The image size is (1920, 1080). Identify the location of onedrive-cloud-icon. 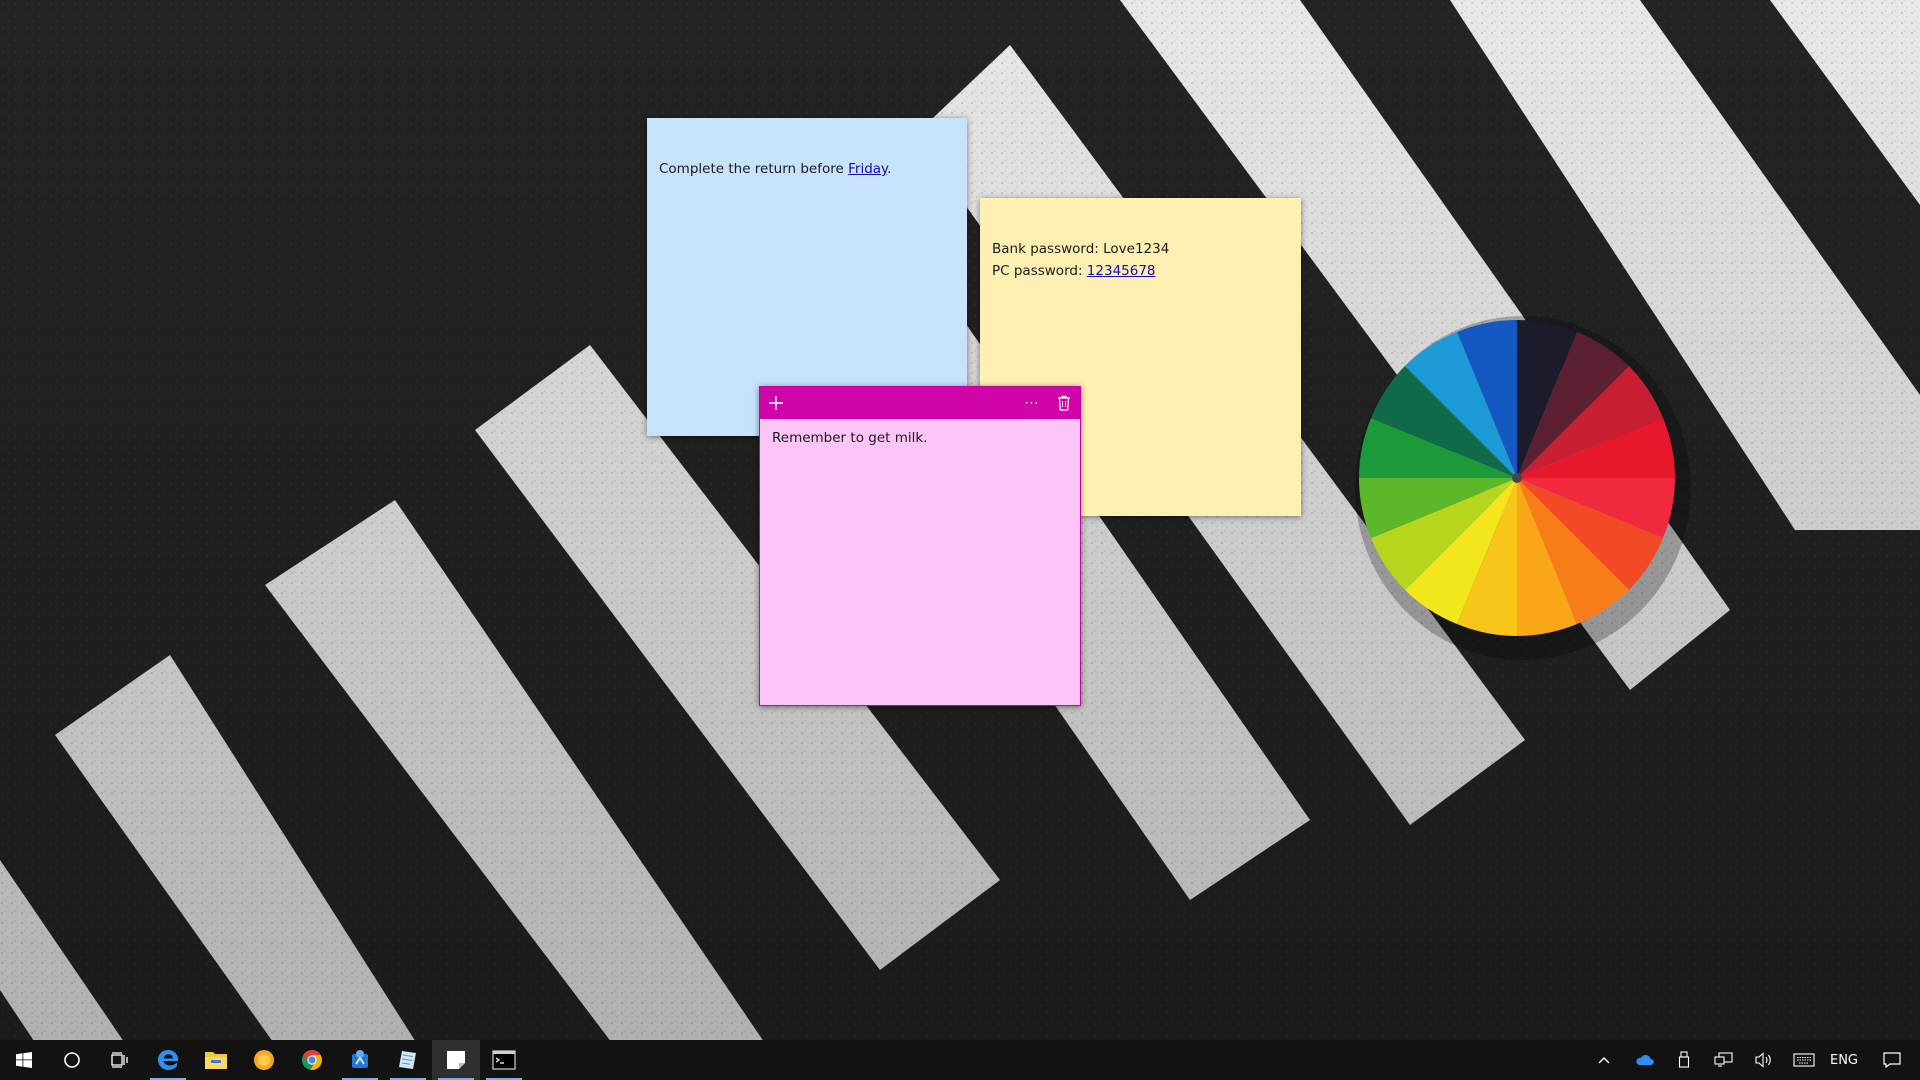
(1644, 1060).